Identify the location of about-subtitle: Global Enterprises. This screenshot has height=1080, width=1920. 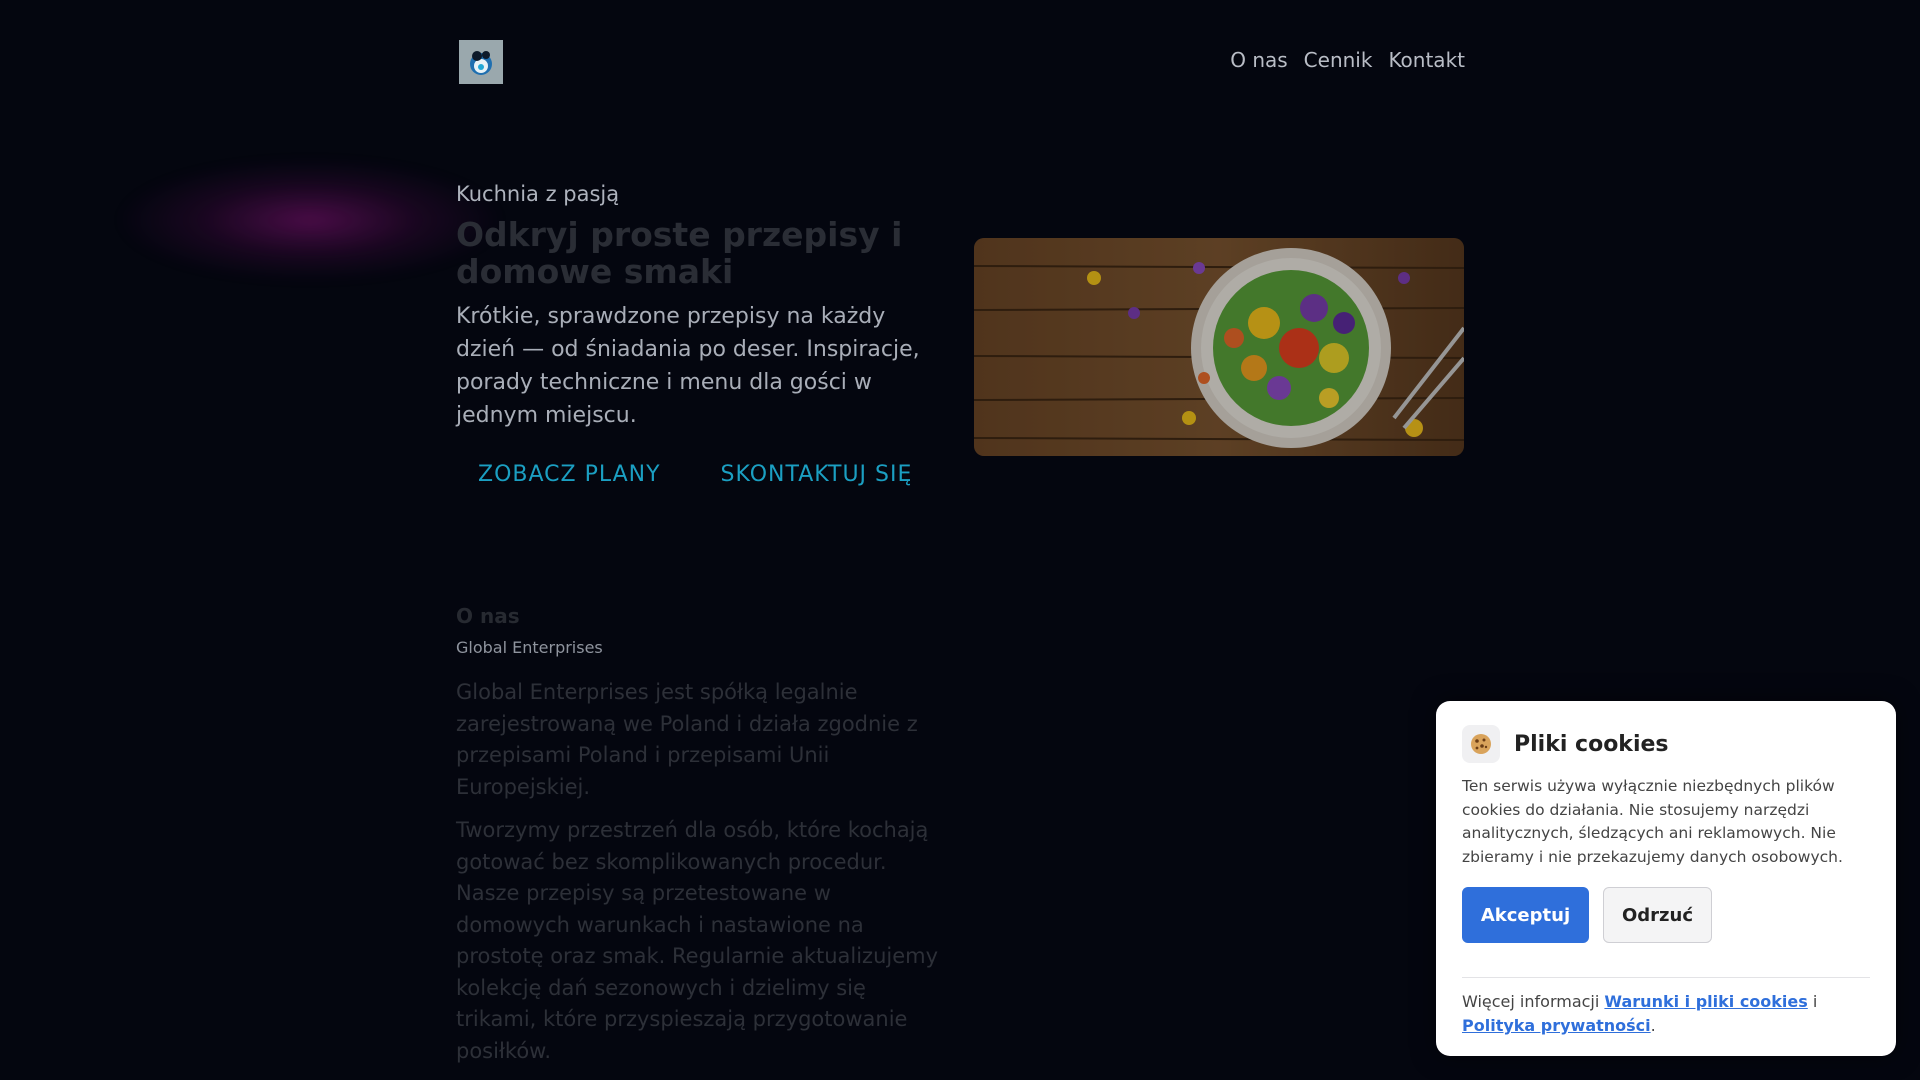
(529, 647).